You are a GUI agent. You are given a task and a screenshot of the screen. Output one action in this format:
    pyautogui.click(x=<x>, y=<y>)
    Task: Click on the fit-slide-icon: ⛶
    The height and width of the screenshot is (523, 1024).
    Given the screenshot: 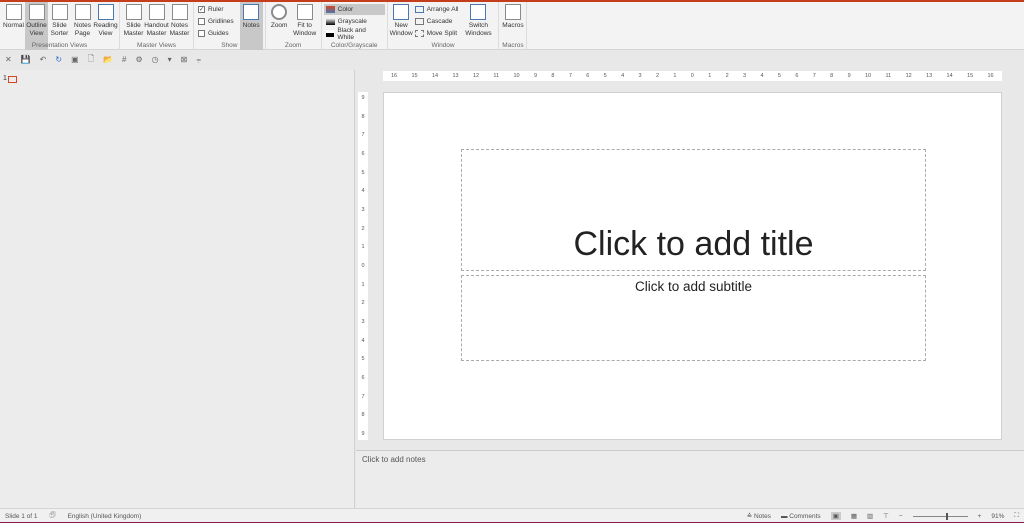 What is the action you would take?
    pyautogui.click(x=1016, y=516)
    